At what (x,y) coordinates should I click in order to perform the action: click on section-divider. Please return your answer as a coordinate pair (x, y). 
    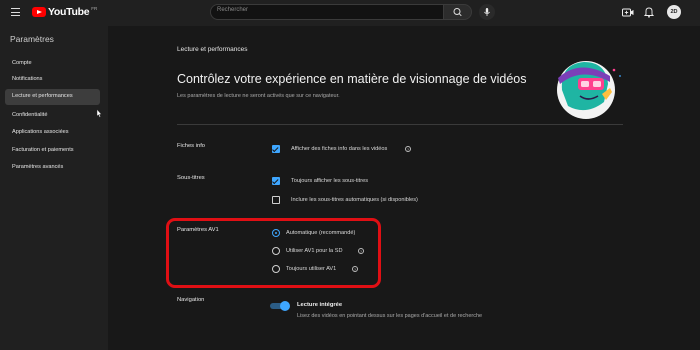
    Looking at the image, I should click on (400, 124).